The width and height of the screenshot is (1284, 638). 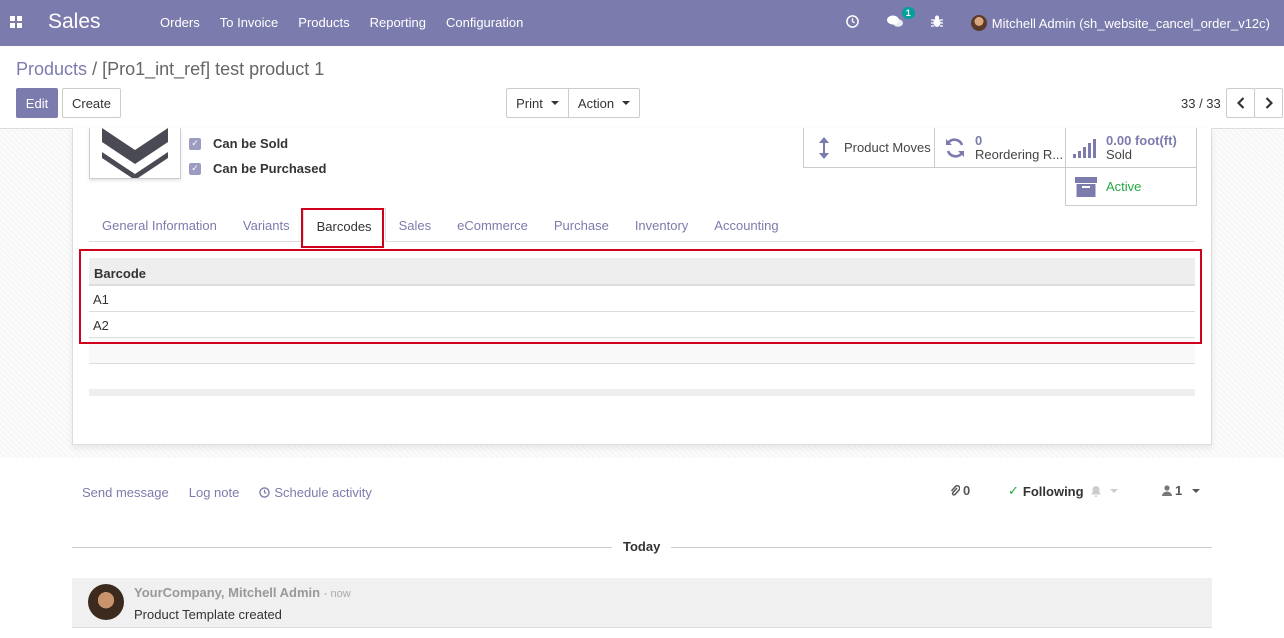 I want to click on followers-caret-icon, so click(x=1196, y=490).